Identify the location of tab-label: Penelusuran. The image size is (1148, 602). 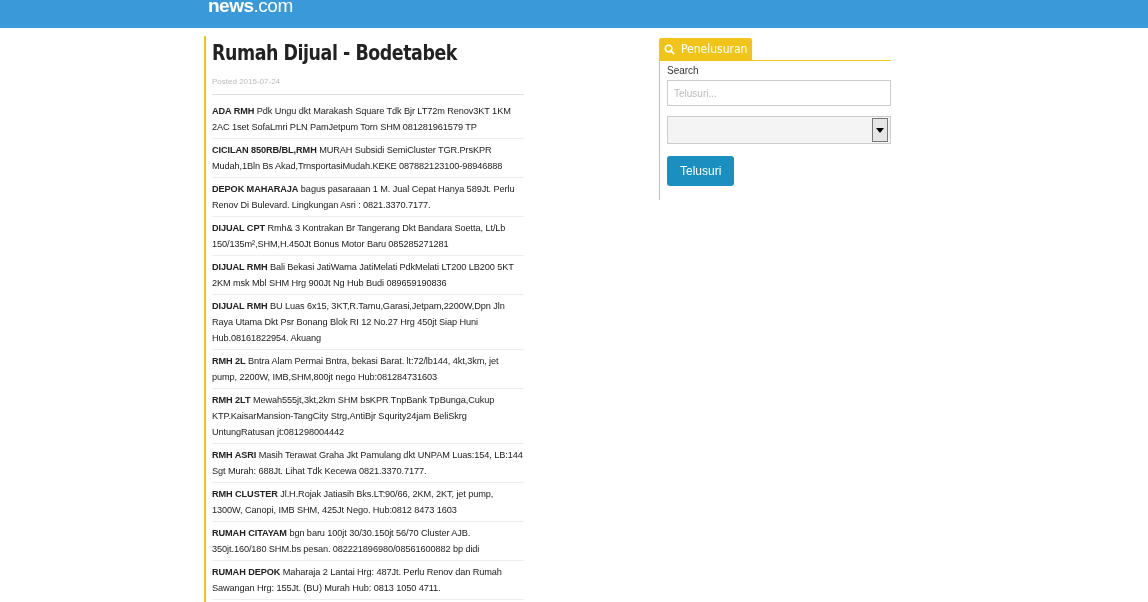
(714, 49).